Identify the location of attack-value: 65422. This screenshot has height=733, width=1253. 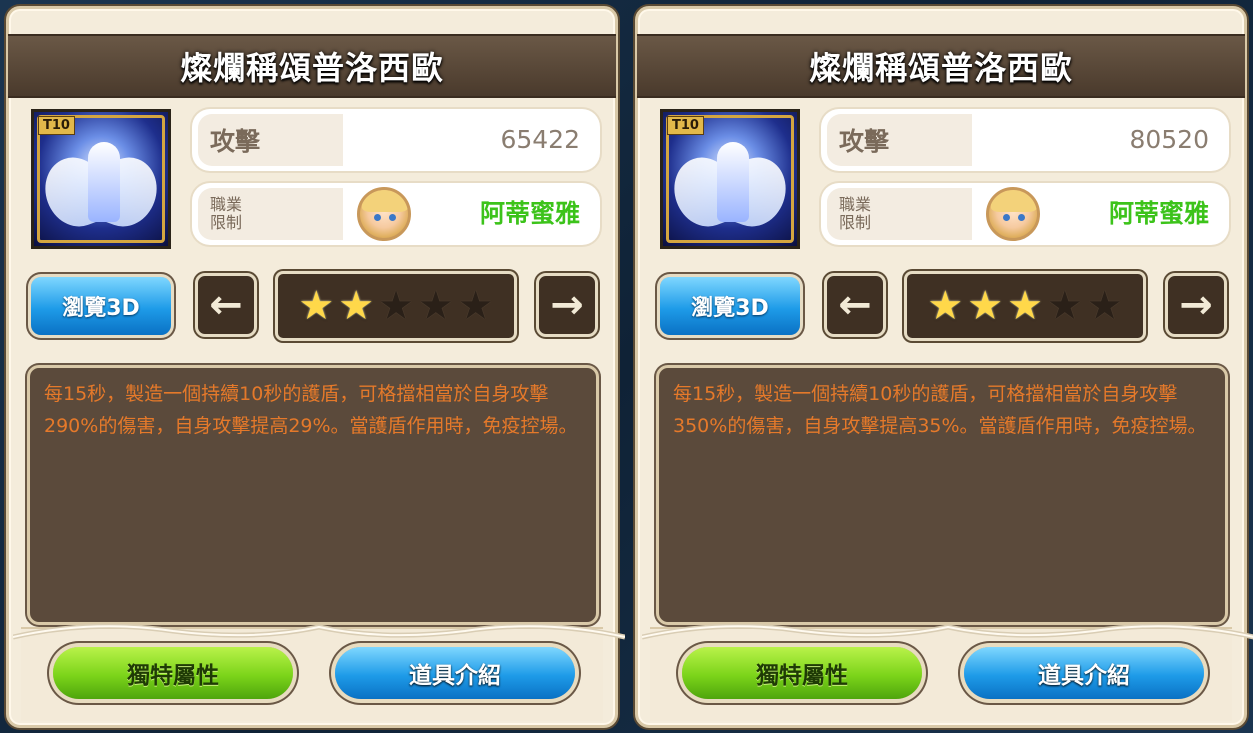
(540, 139).